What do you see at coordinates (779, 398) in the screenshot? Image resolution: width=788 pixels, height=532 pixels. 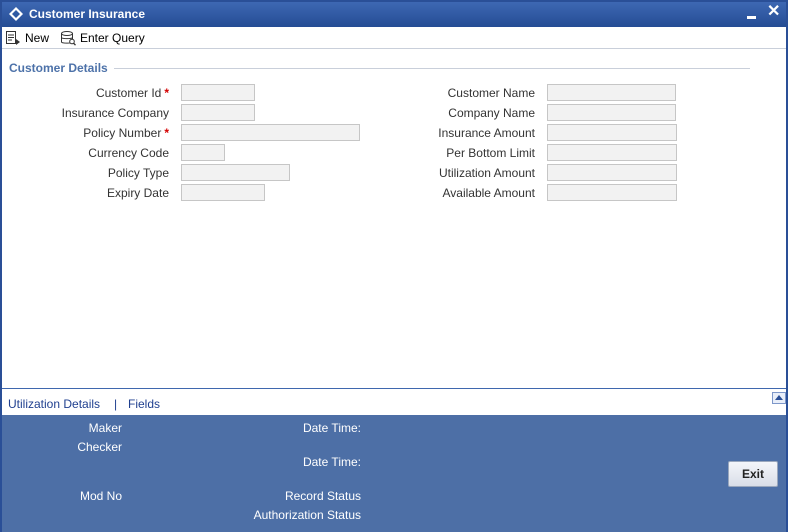 I see `scroll-up-arrow-icon` at bounding box center [779, 398].